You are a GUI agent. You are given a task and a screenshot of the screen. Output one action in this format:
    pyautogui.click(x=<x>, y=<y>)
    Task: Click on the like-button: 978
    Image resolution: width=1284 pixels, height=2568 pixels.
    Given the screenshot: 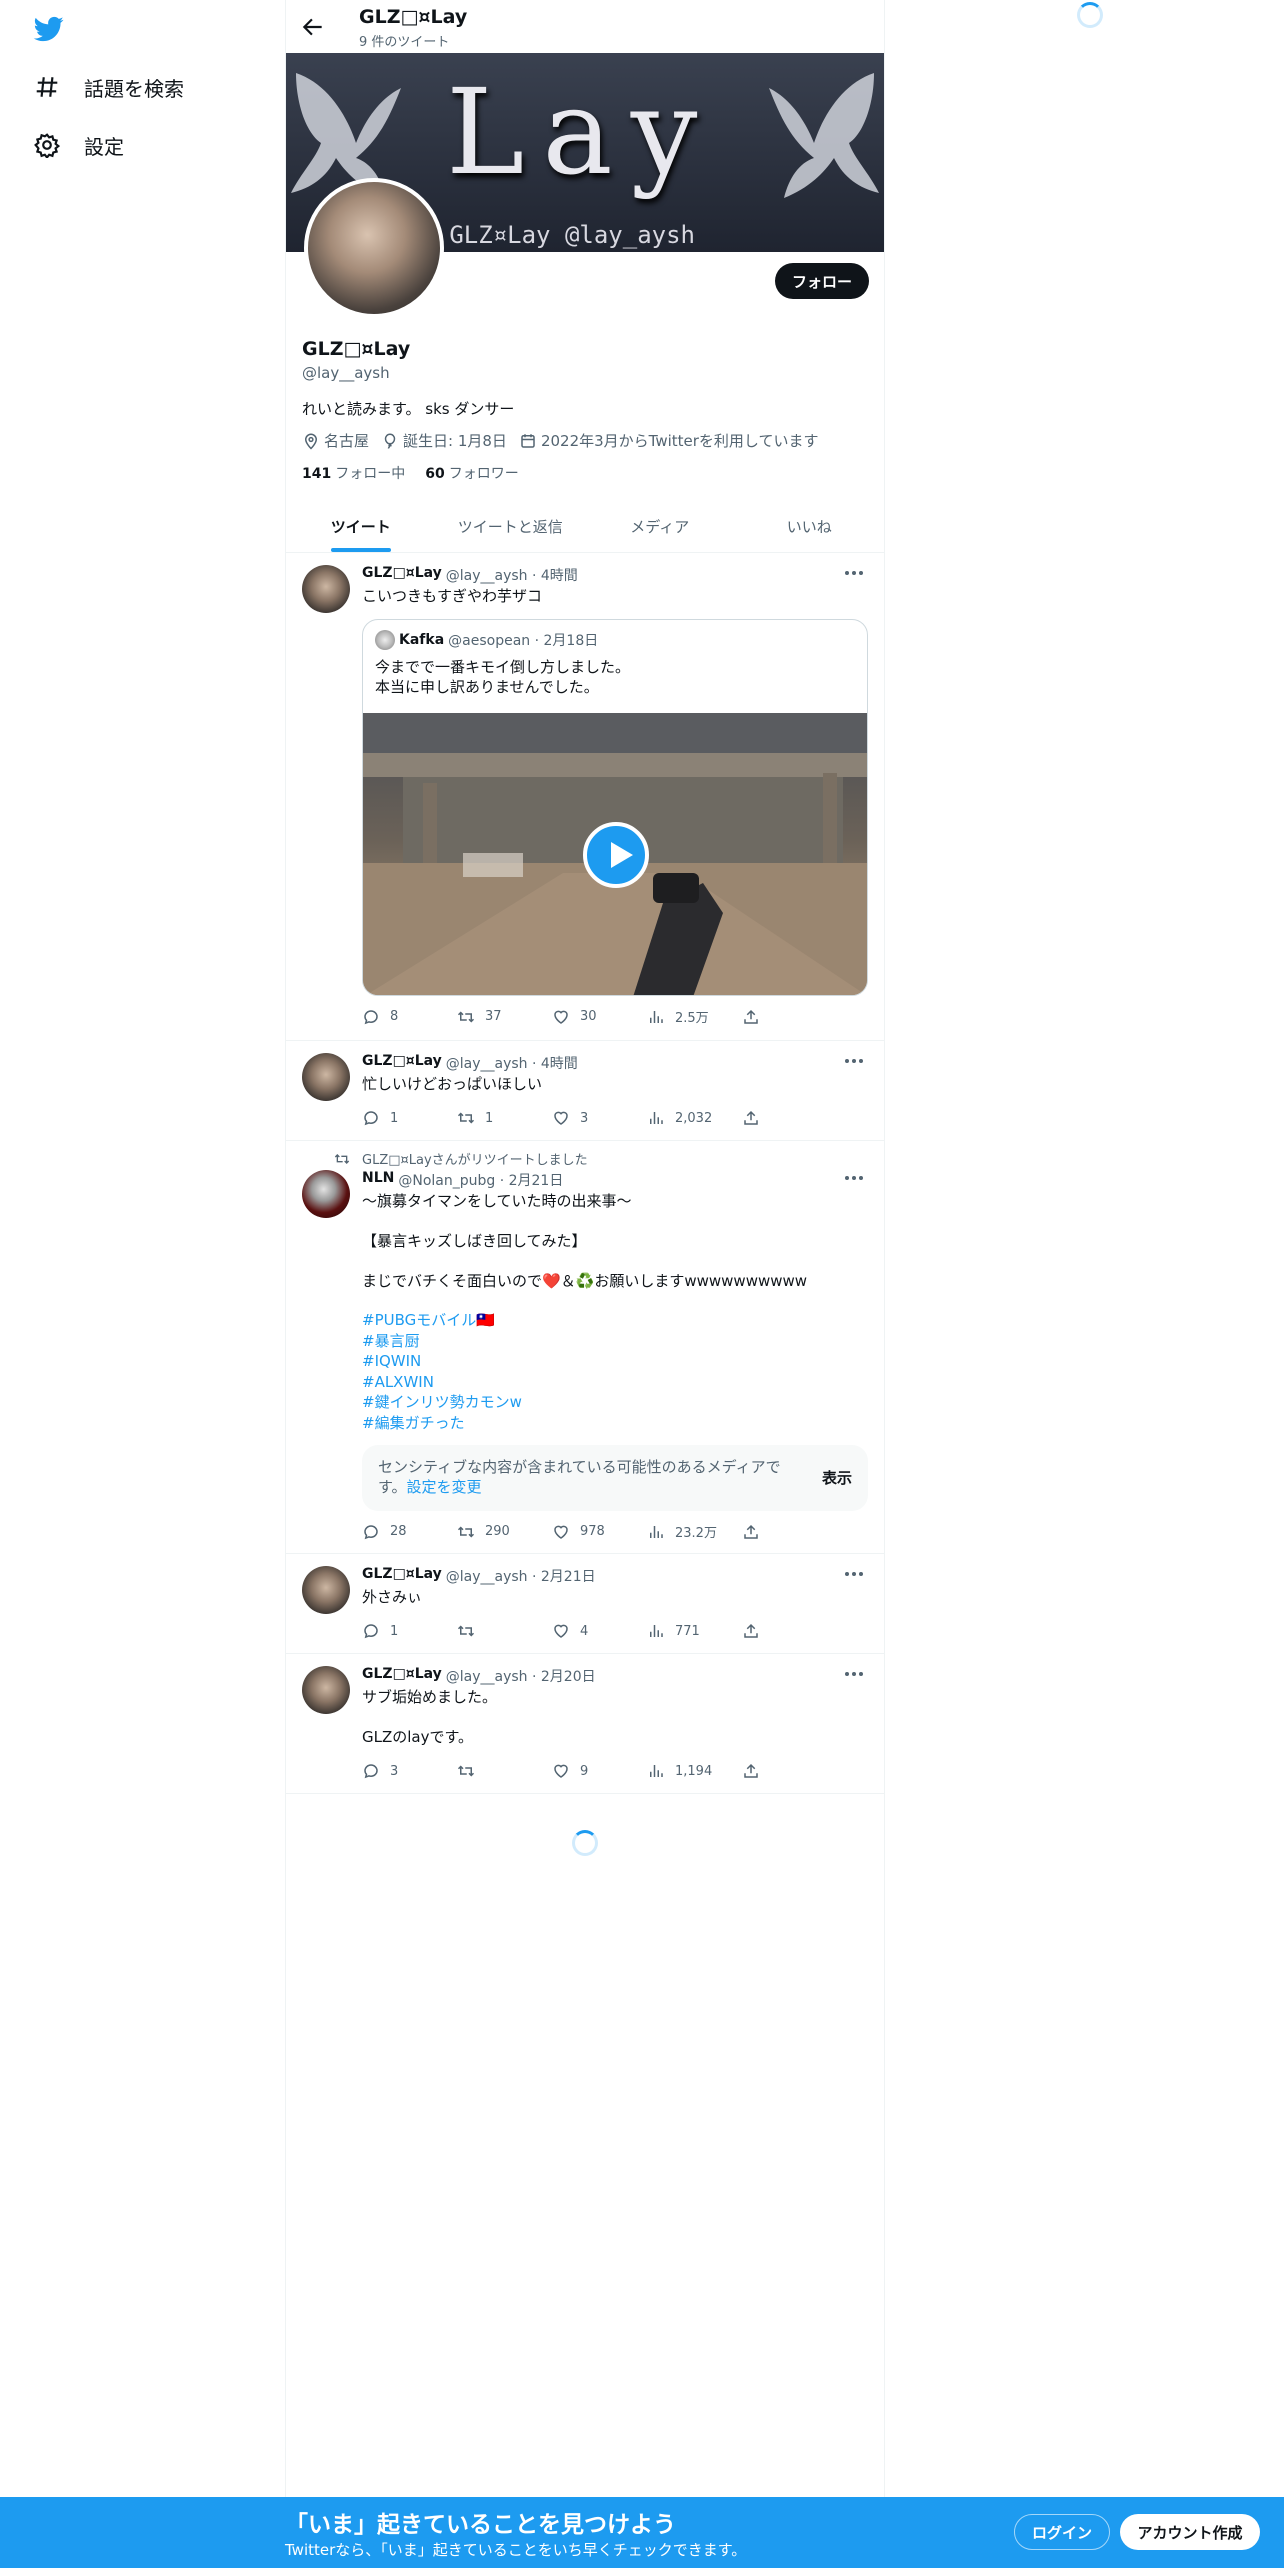 What is the action you would take?
    pyautogui.click(x=599, y=1531)
    